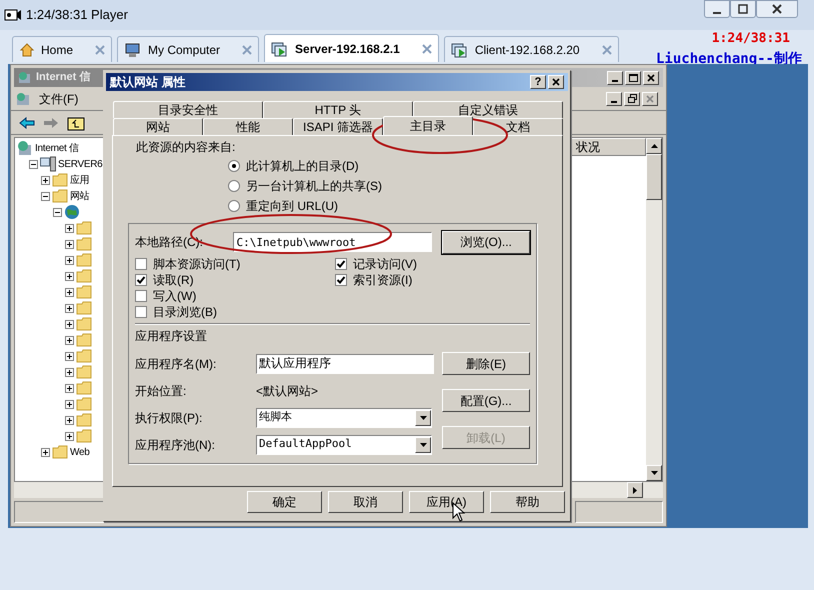 This screenshot has height=590, width=814. I want to click on up-folder-icon, so click(76, 122).